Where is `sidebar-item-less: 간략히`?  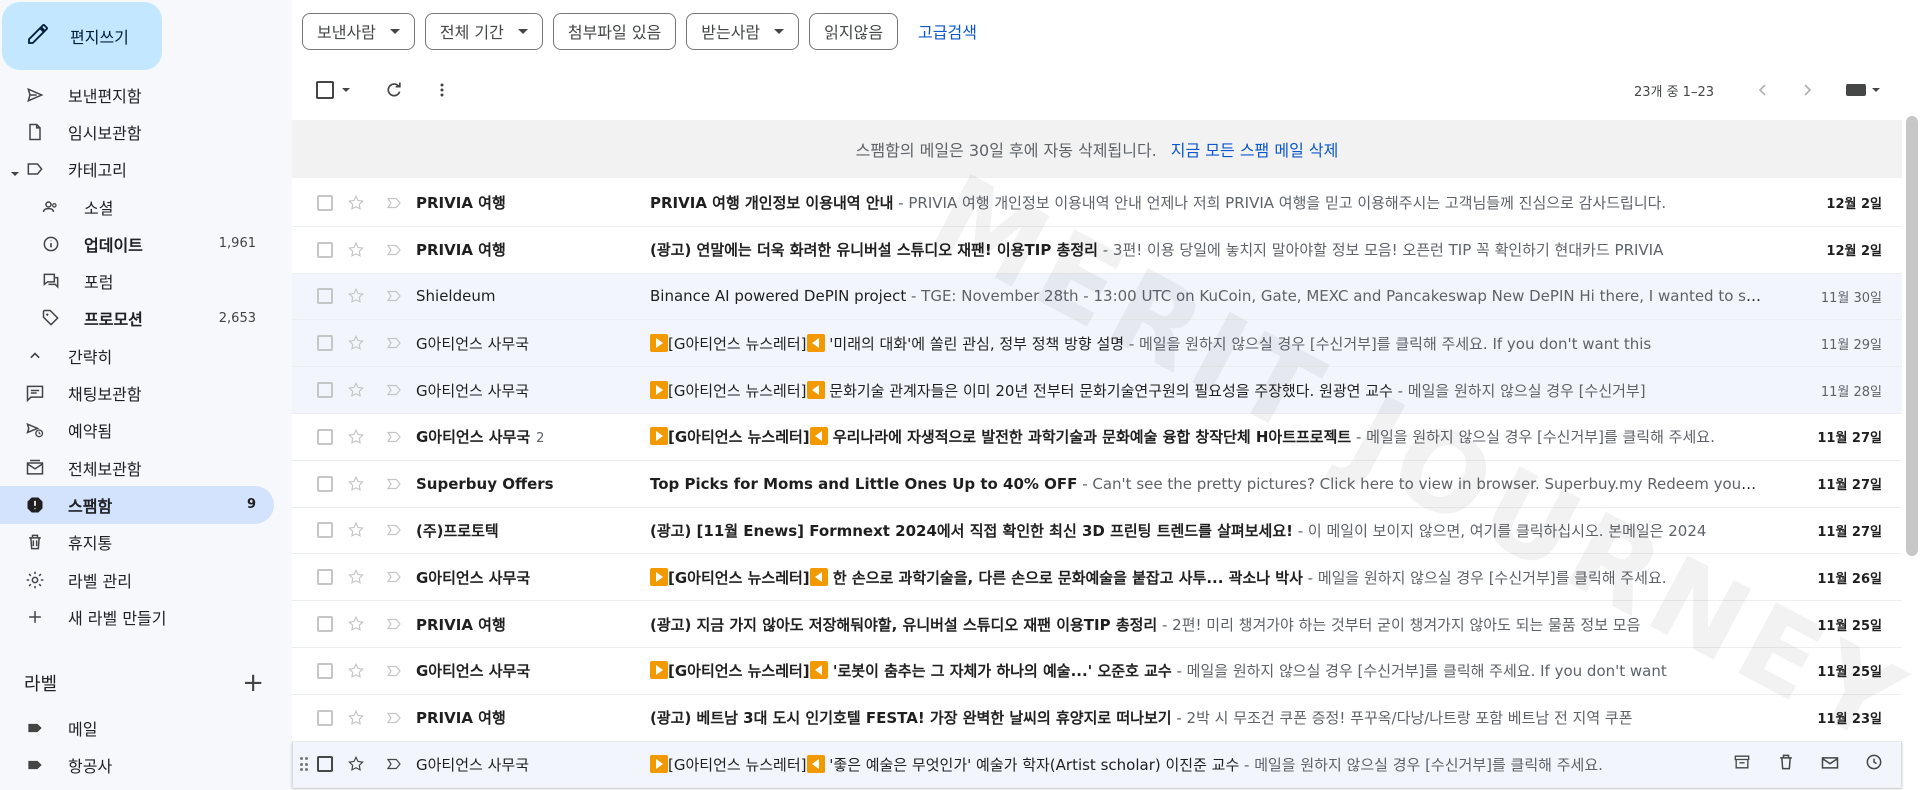
sidebar-item-less: 간략히 is located at coordinates (137, 355).